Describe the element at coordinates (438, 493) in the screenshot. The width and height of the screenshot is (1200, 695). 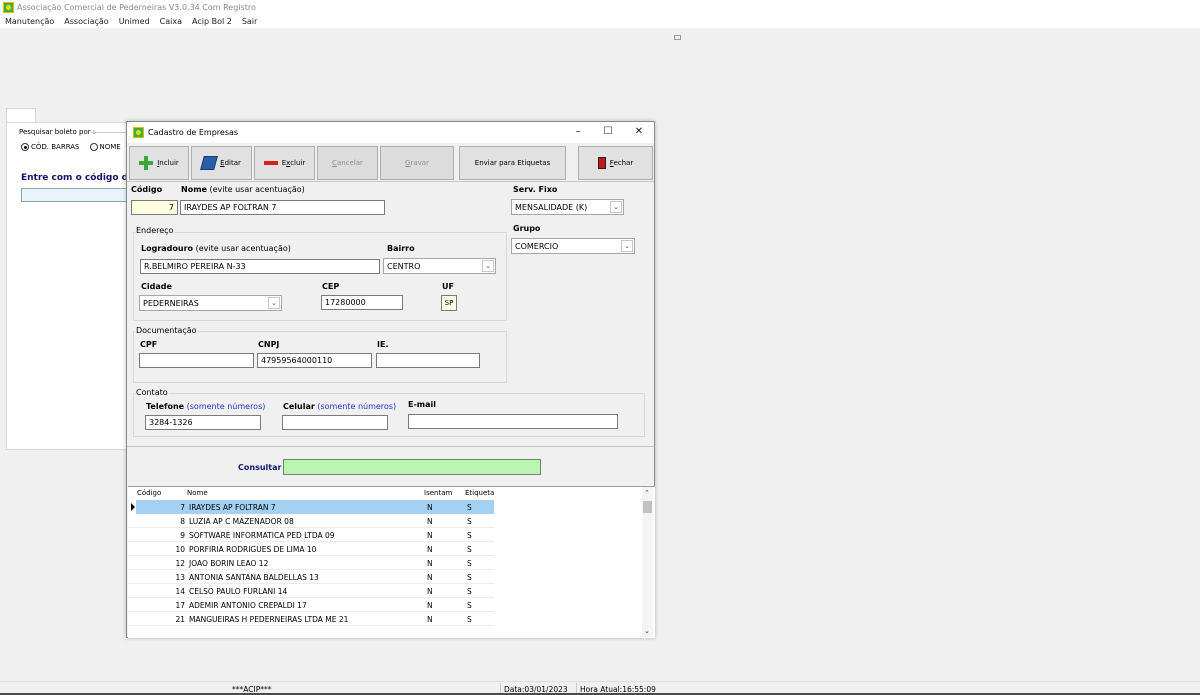
I see `col-header-isentam: Isentam` at that location.